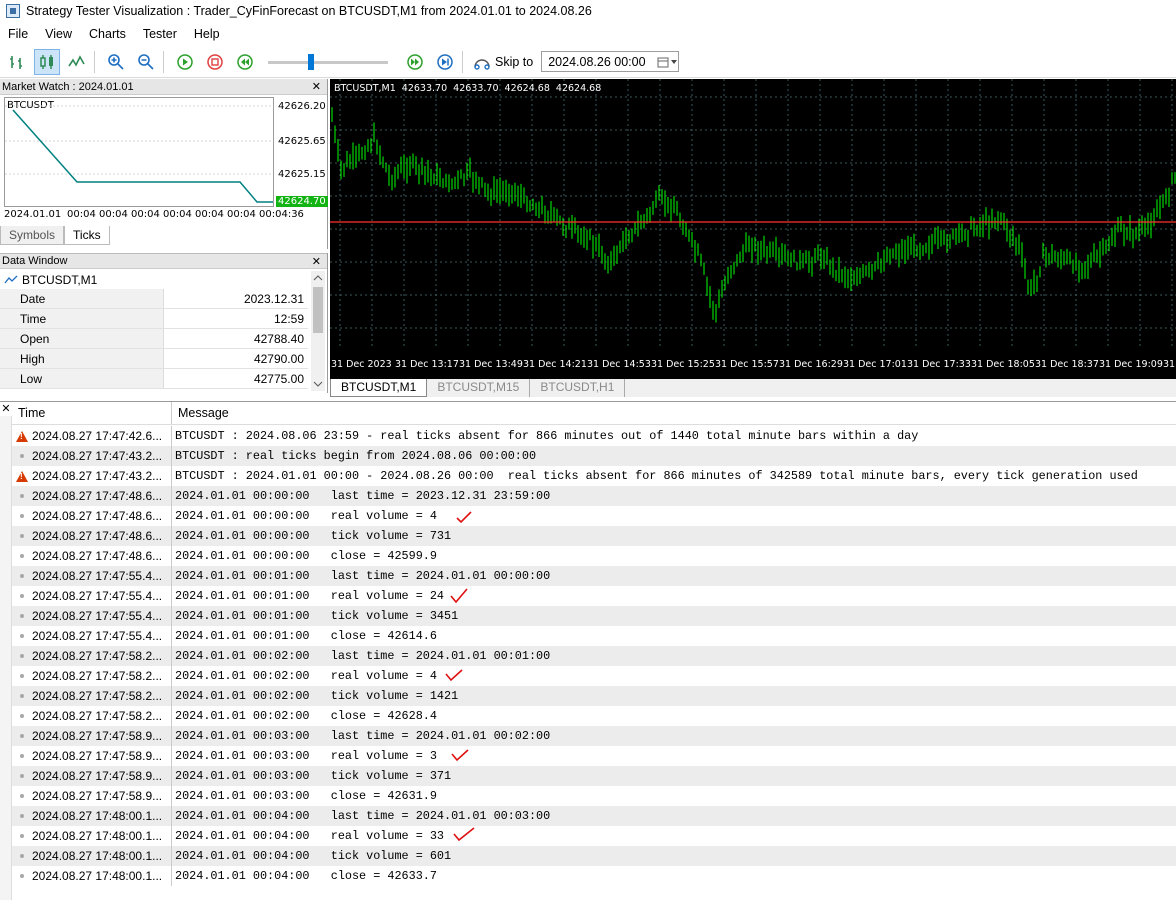 This screenshot has height=900, width=1176. Describe the element at coordinates (427, 364) in the screenshot. I see `time-axis-label: 31 Dec 13:17` at that location.